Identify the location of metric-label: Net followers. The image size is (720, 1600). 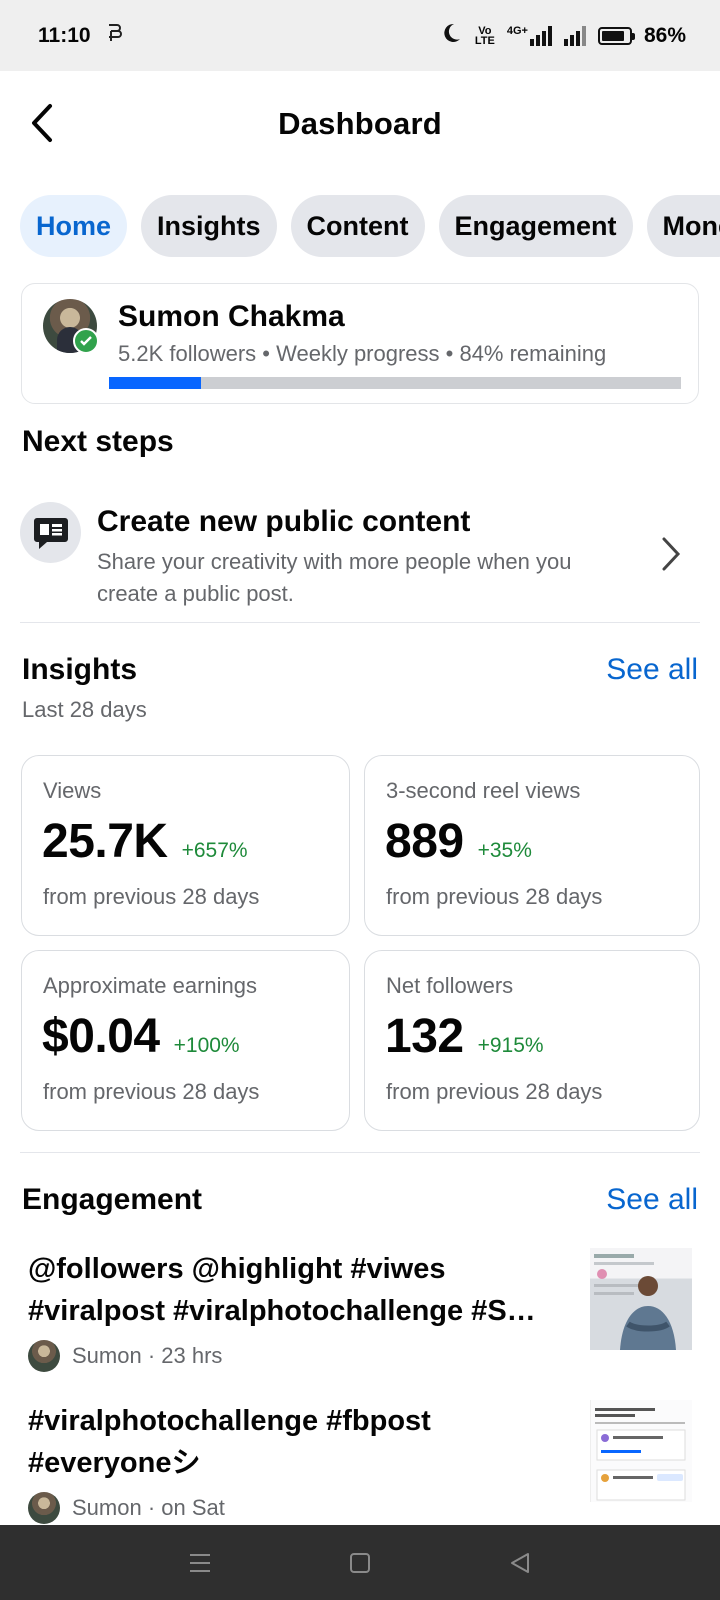
(450, 985).